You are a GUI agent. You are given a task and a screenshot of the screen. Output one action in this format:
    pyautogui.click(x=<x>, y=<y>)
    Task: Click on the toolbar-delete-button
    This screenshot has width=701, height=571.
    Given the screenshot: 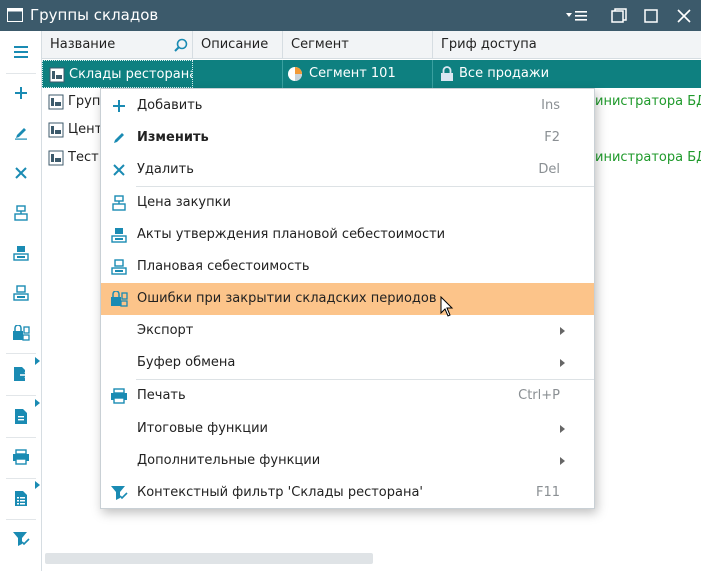 What is the action you would take?
    pyautogui.click(x=21, y=173)
    